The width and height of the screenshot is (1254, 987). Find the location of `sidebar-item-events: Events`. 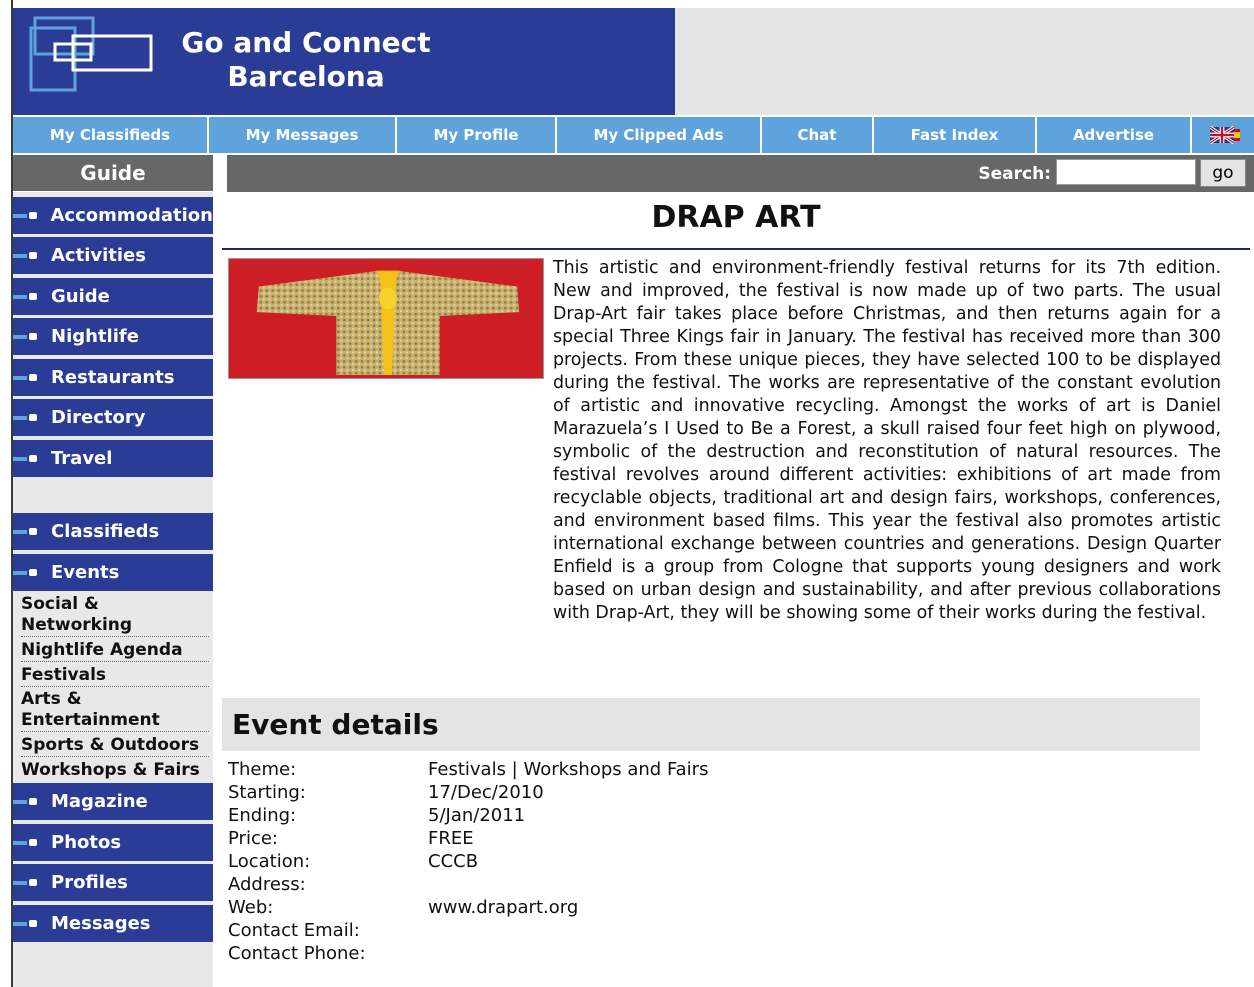

sidebar-item-events: Events is located at coordinates (113, 572).